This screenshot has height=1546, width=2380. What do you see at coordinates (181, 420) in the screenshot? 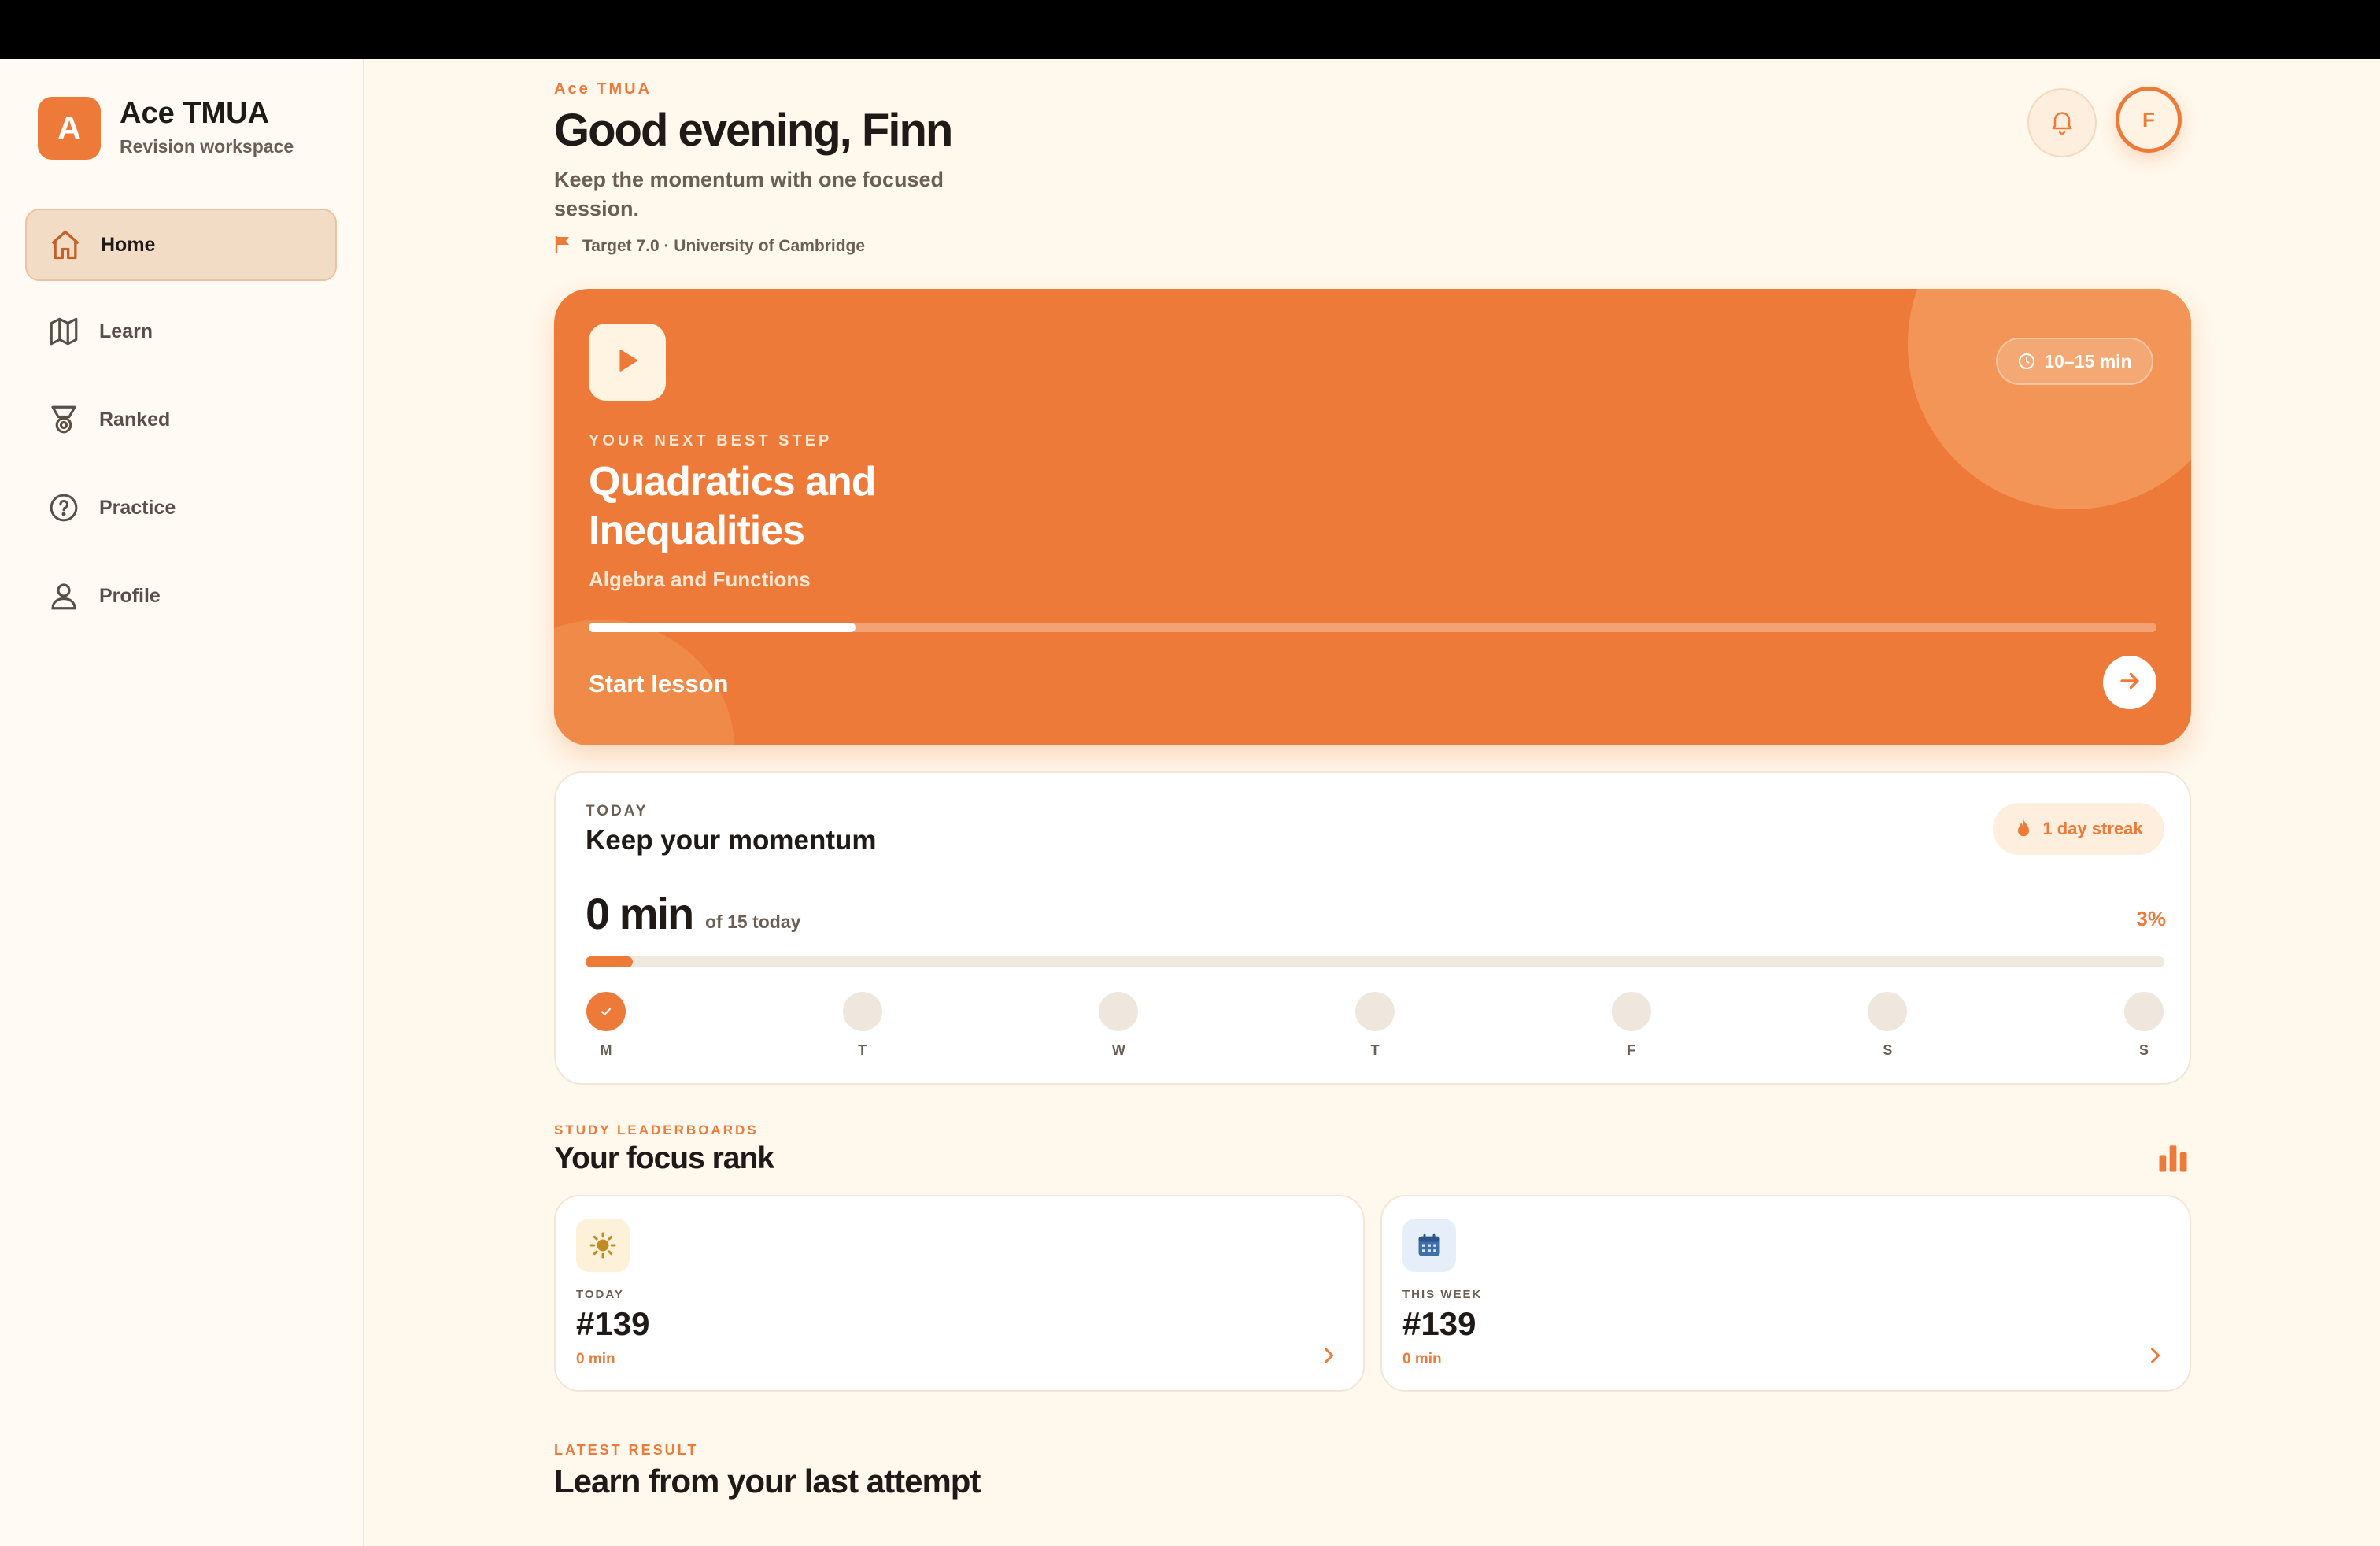
I see `sidebar-item-ranked: Ranked` at bounding box center [181, 420].